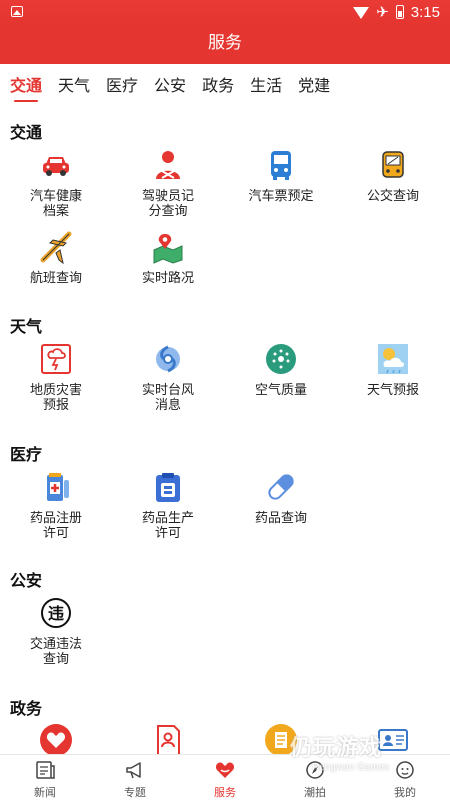 Image resolution: width=450 pixels, height=801 pixels. Describe the element at coordinates (26, 709) in the screenshot. I see `section-title-government: 政务` at that location.